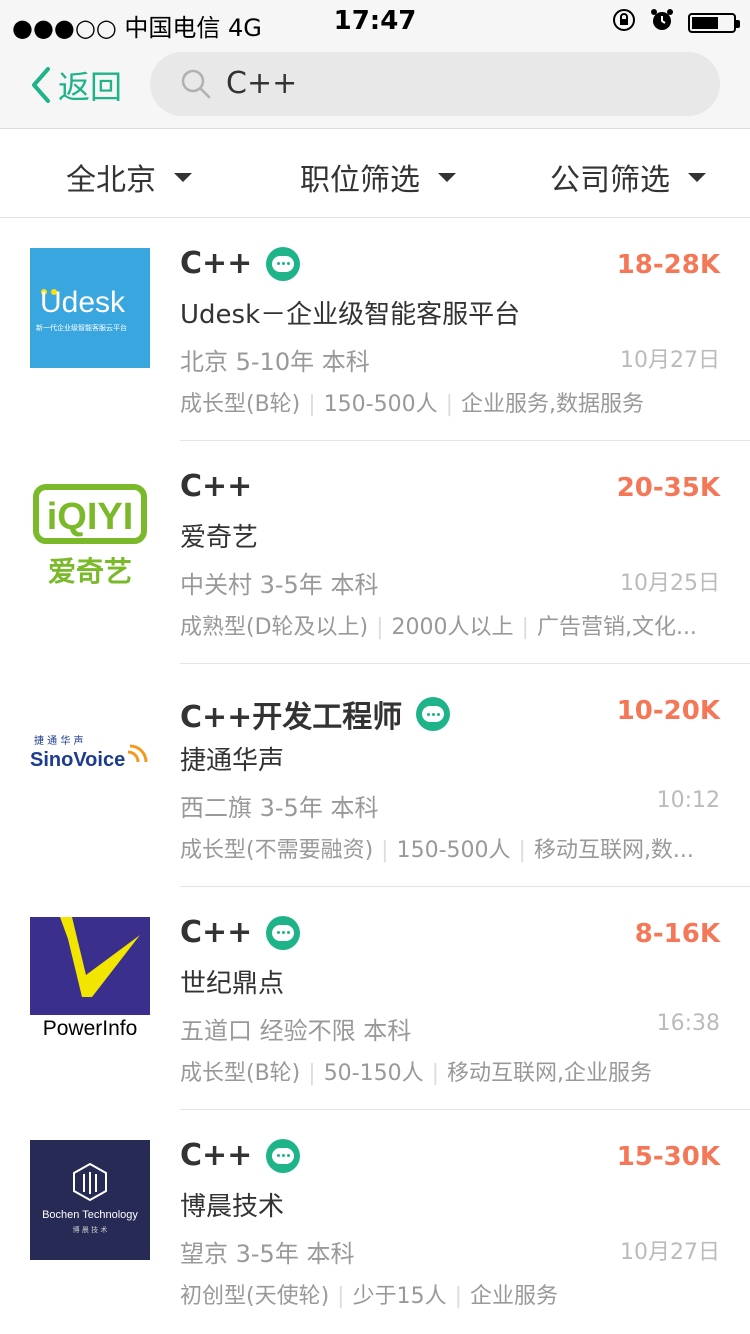 This screenshot has height=1334, width=750. I want to click on svg-text: 新一代企业级智能客服云平台, so click(81, 327).